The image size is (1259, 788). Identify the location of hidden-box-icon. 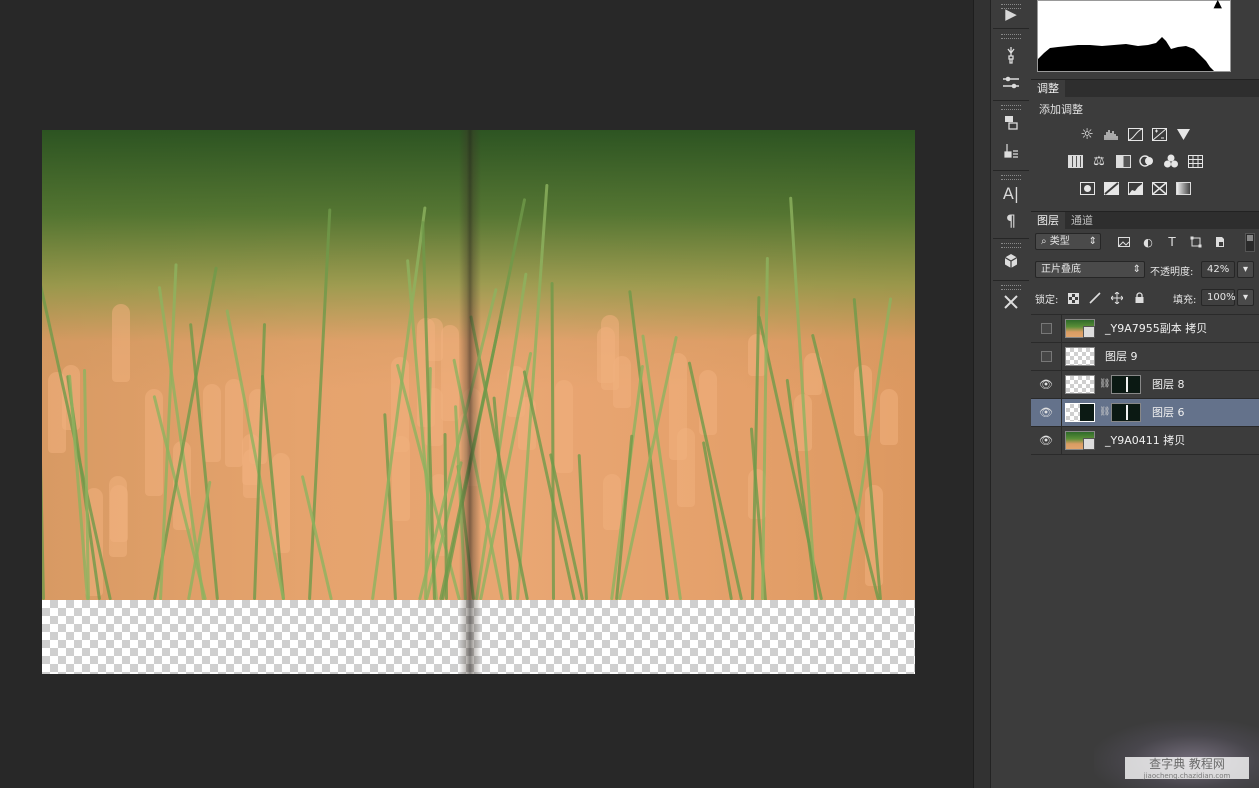
(1046, 328).